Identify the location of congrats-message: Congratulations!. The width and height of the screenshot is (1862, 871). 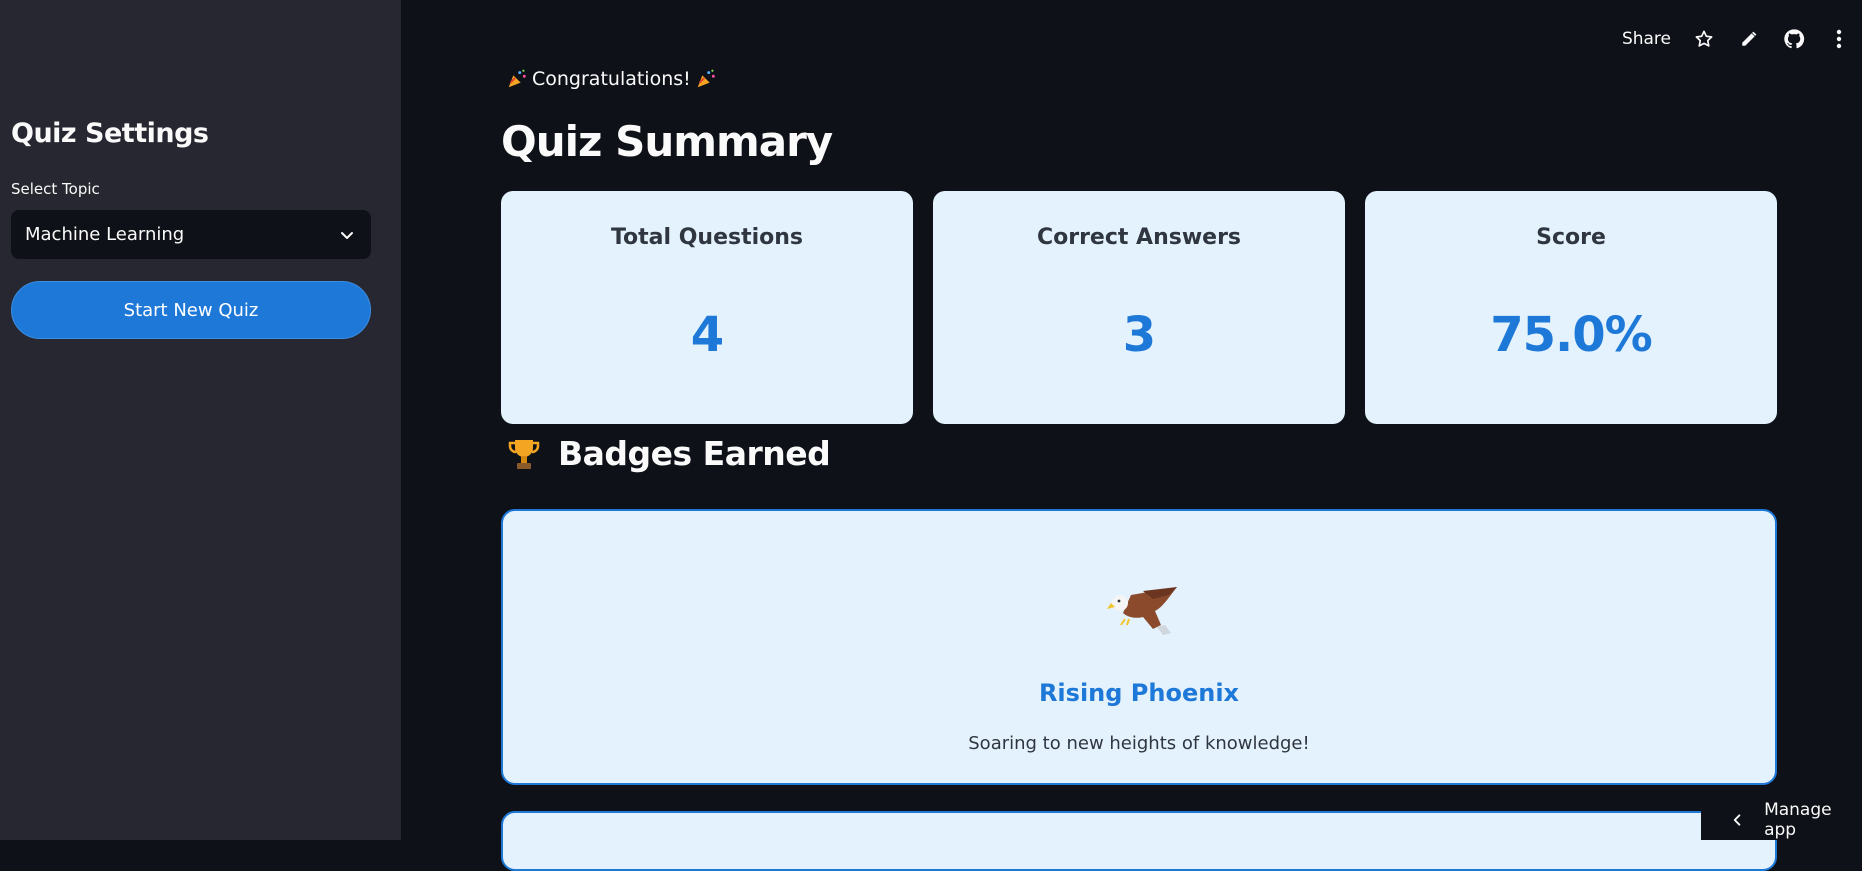
(611, 79).